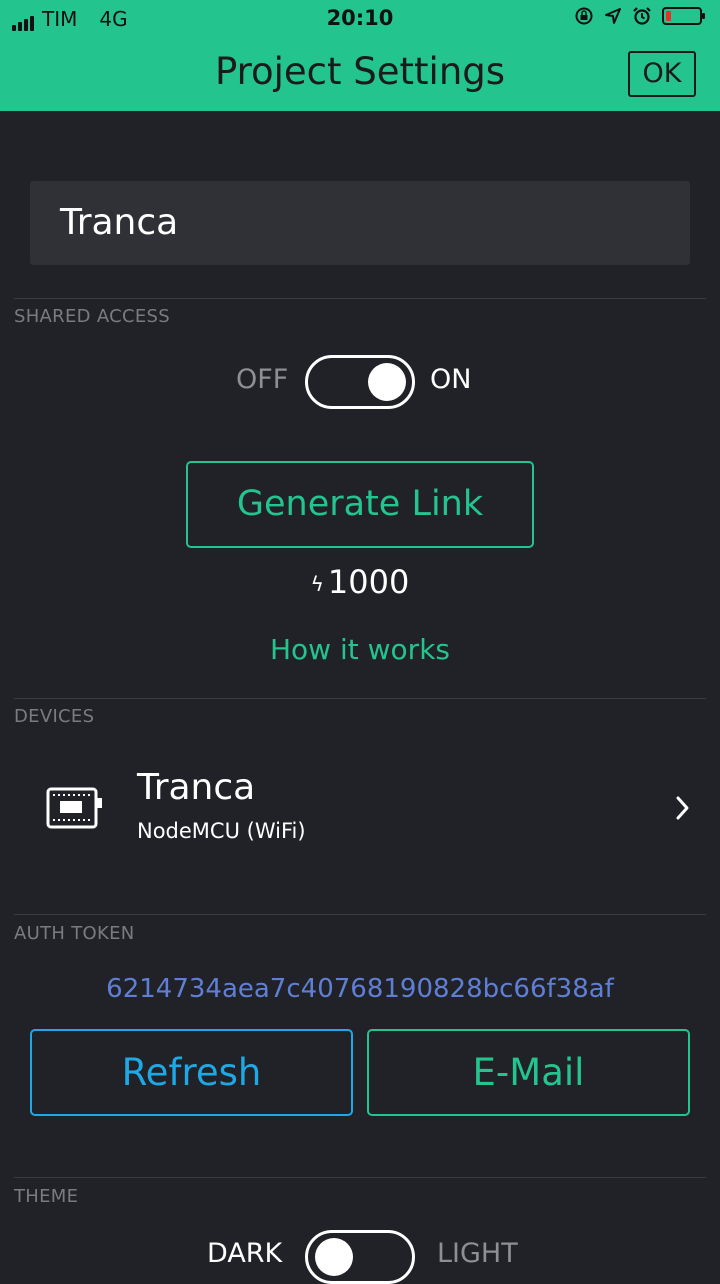 This screenshot has height=1284, width=720. What do you see at coordinates (477, 1253) in the screenshot?
I see `theme-light-label: LIGHT` at bounding box center [477, 1253].